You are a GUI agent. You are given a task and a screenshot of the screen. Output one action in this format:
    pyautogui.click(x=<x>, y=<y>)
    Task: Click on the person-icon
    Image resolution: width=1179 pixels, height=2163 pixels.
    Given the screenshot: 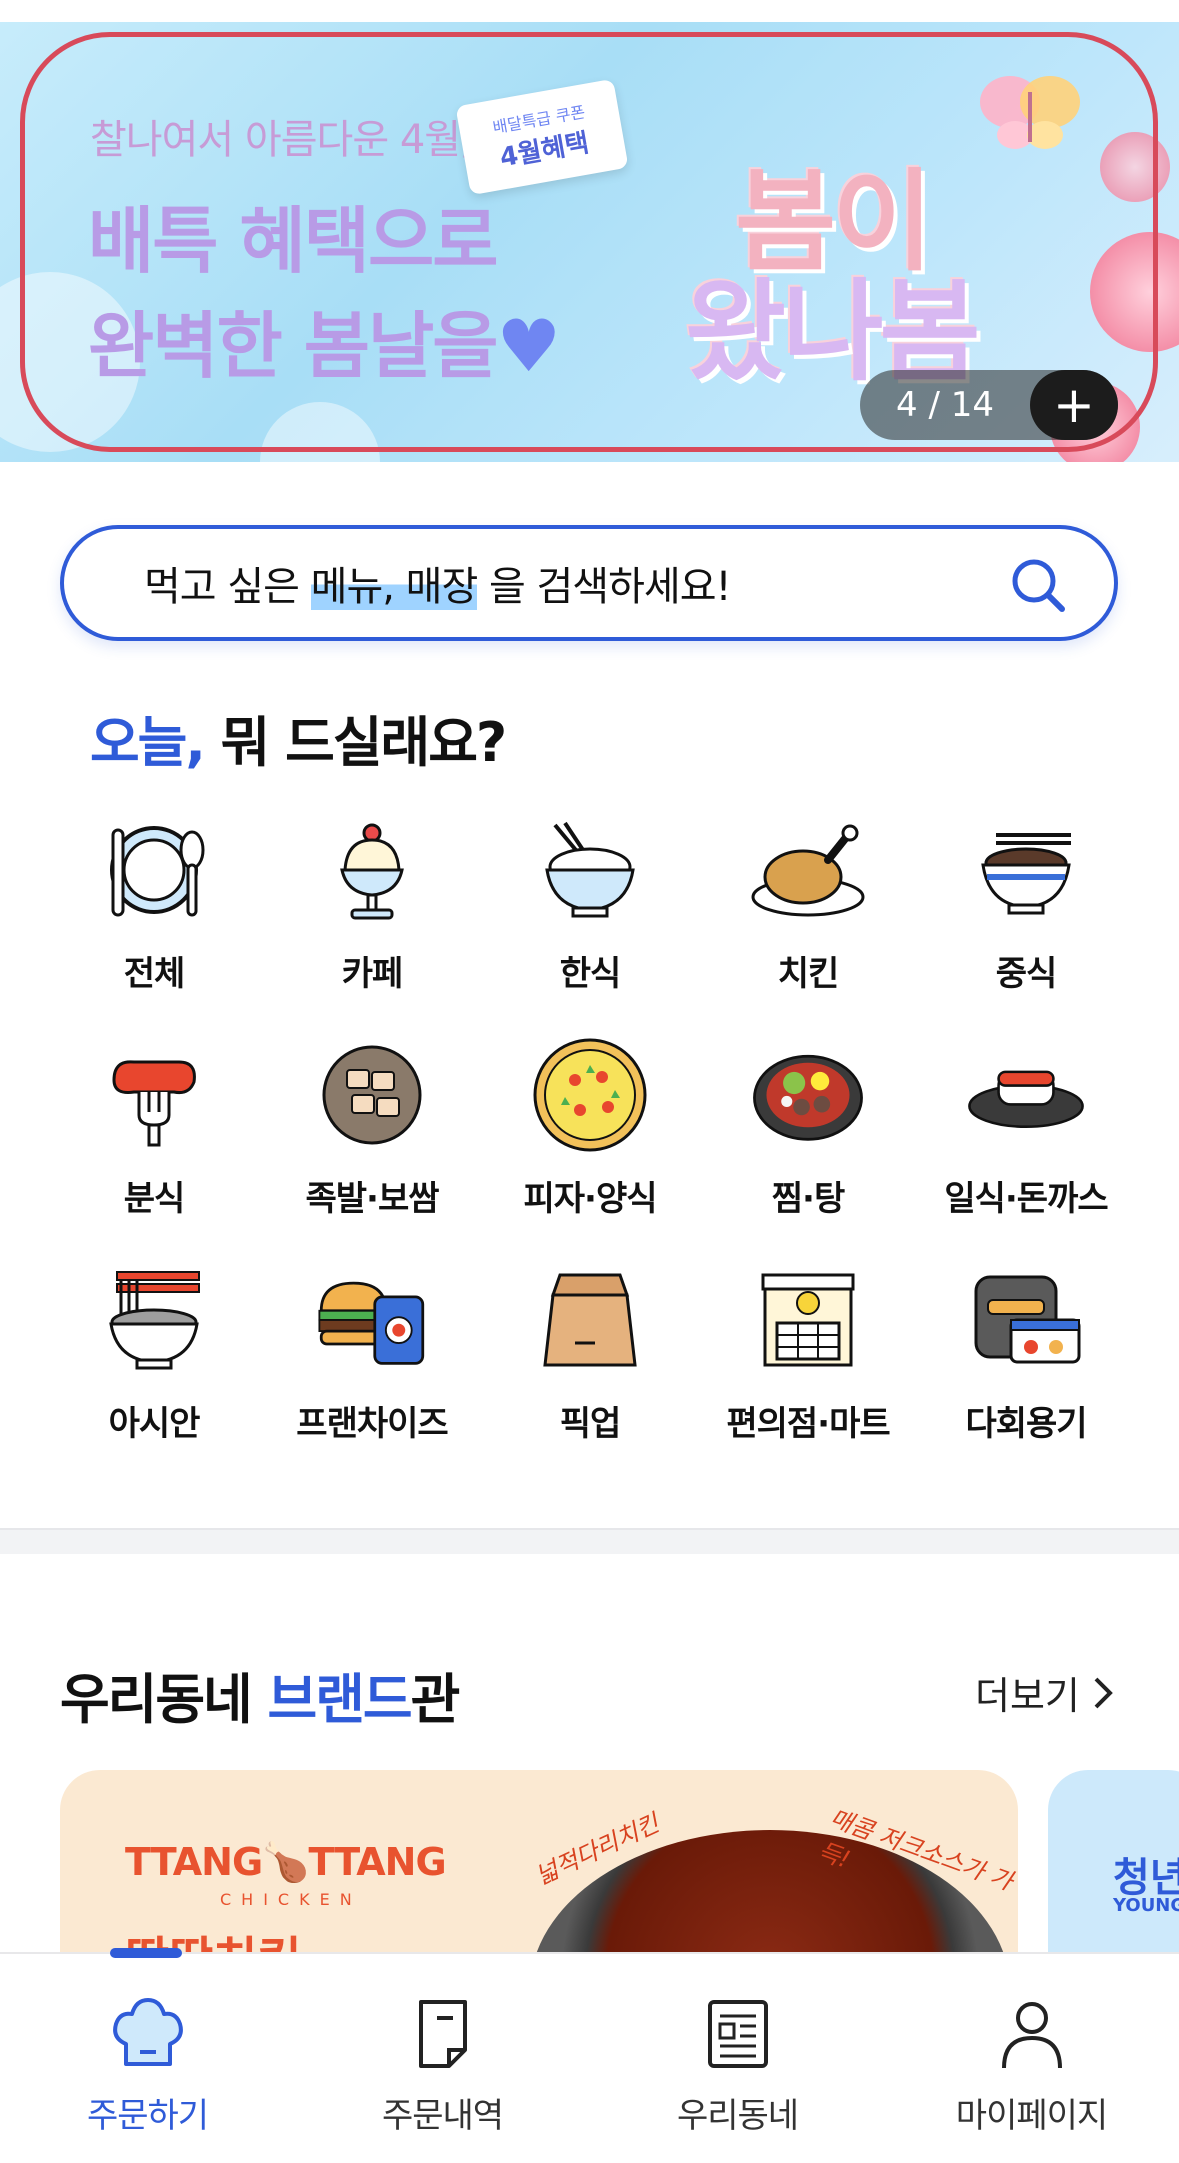 What is the action you would take?
    pyautogui.click(x=1031, y=2035)
    